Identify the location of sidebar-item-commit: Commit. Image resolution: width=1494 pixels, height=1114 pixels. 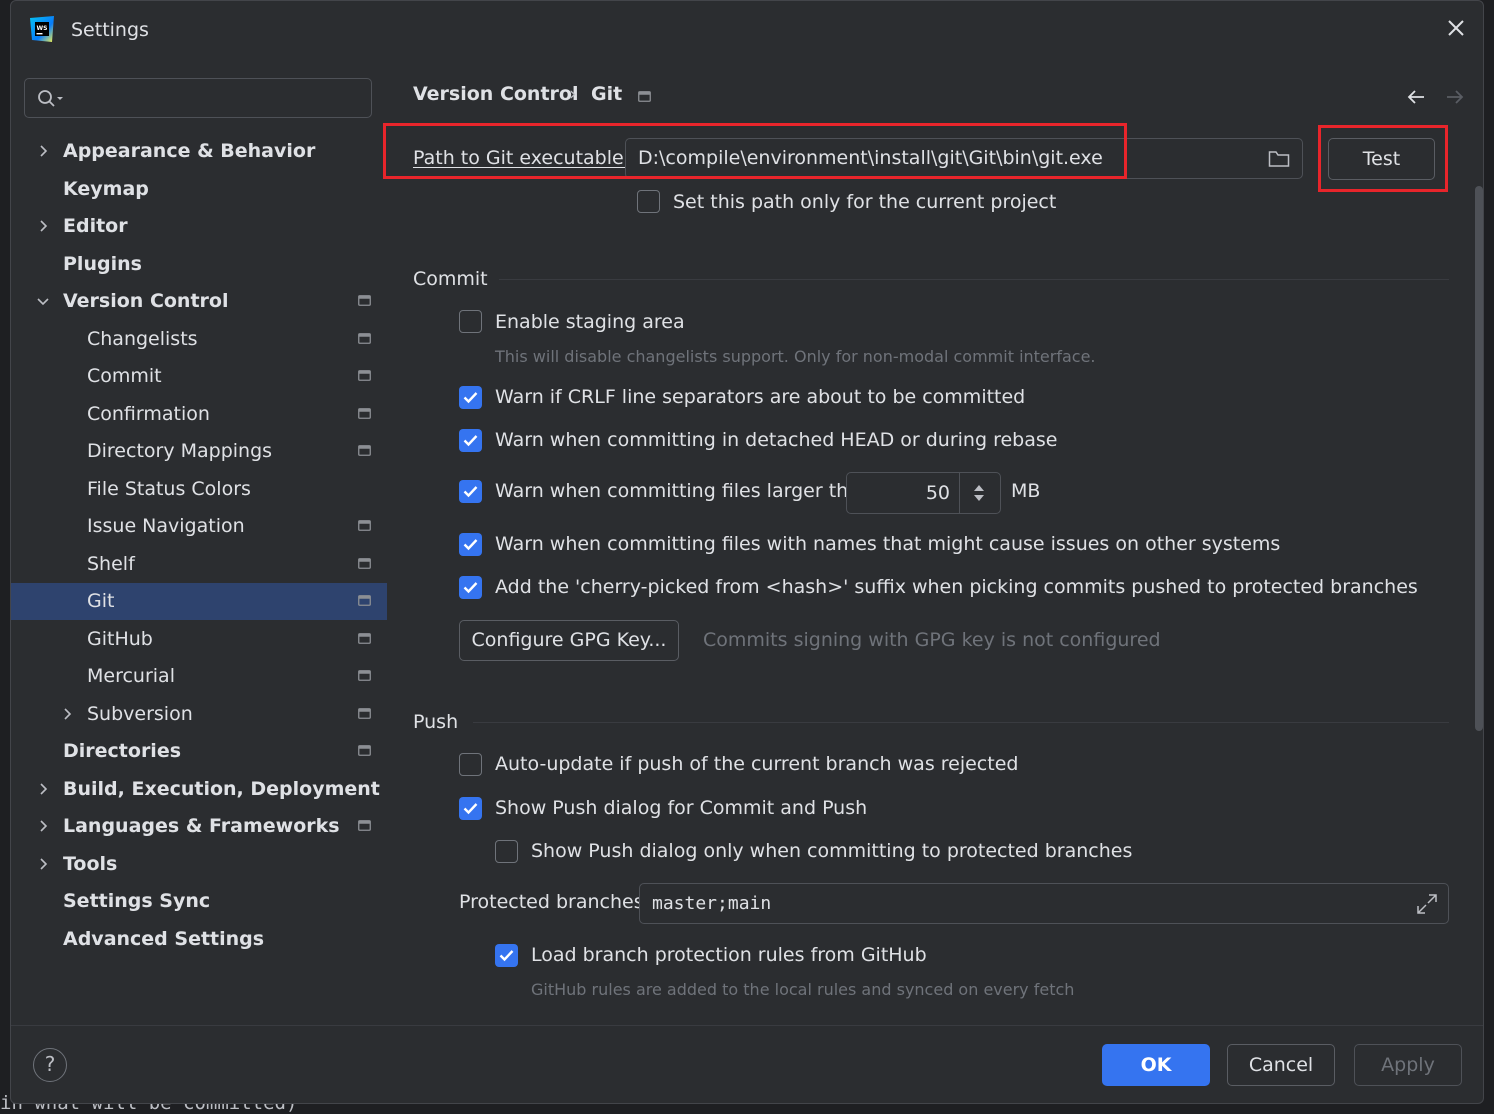
(199, 376).